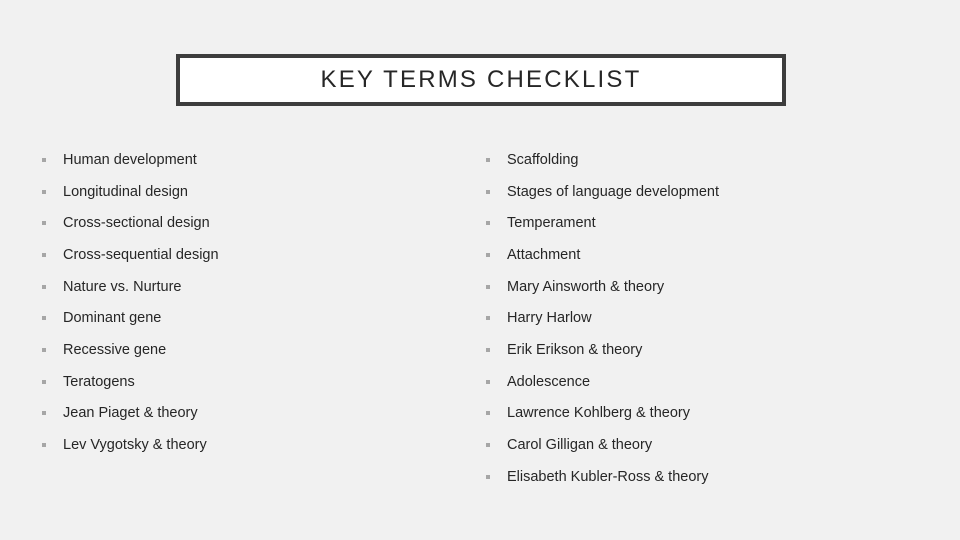  What do you see at coordinates (125, 191) in the screenshot?
I see `list-item-label: Longitudinal design` at bounding box center [125, 191].